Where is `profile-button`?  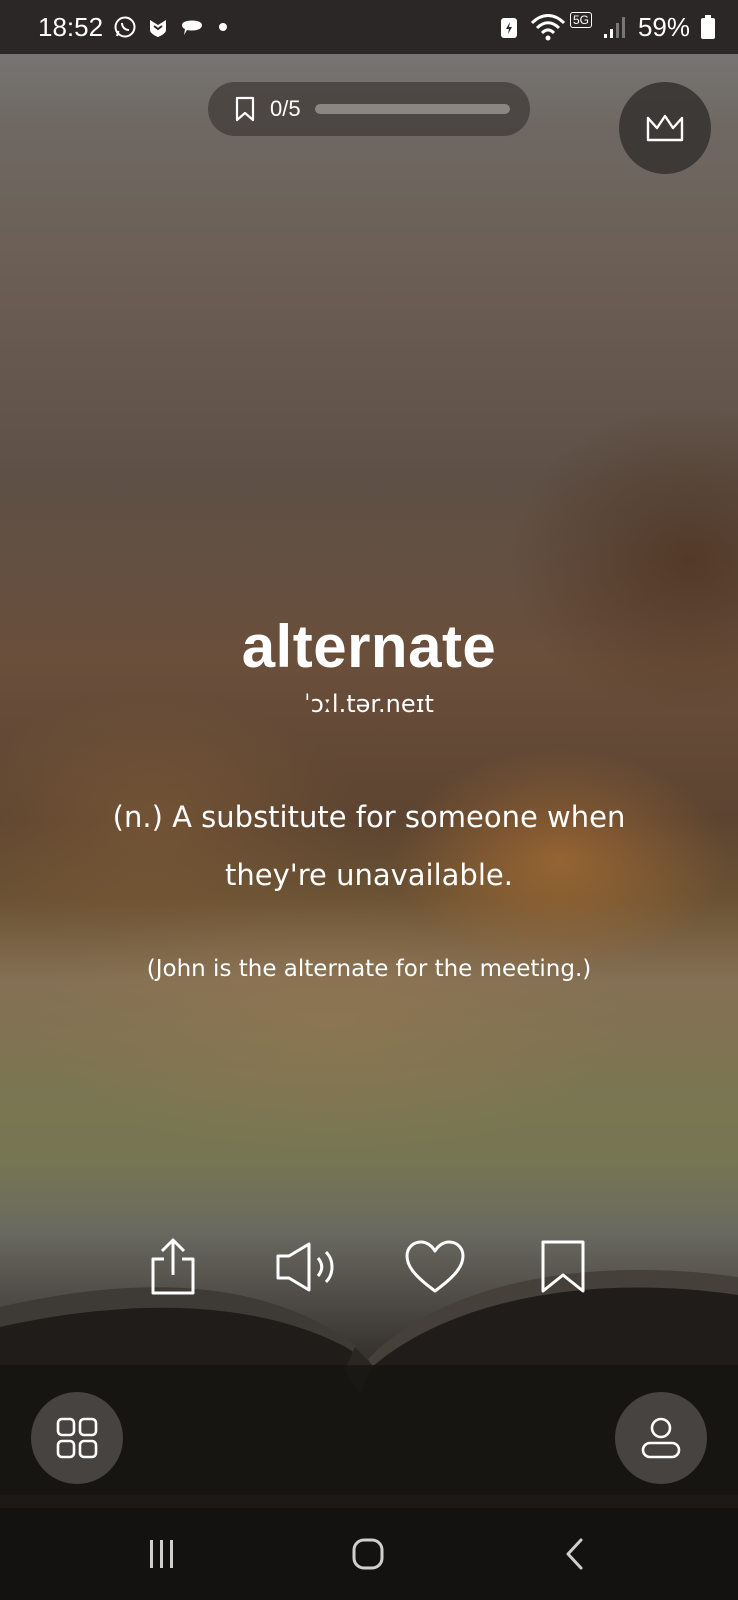
profile-button is located at coordinates (661, 1438).